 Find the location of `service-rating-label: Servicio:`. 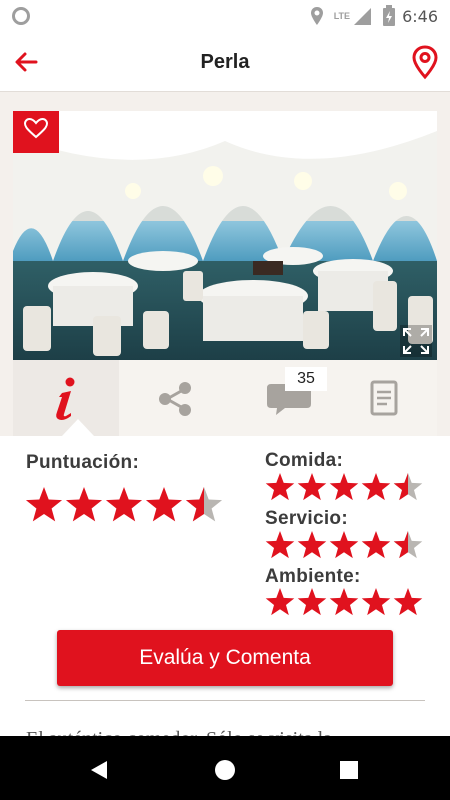

service-rating-label: Servicio: is located at coordinates (306, 518).